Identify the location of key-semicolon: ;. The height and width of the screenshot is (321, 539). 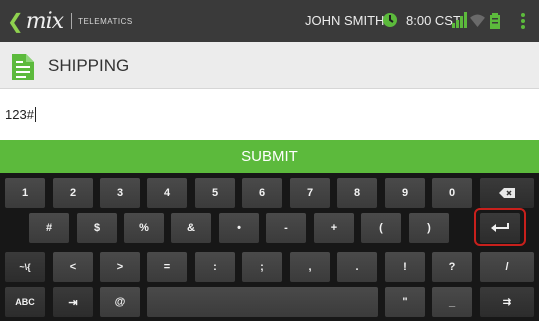
(262, 267).